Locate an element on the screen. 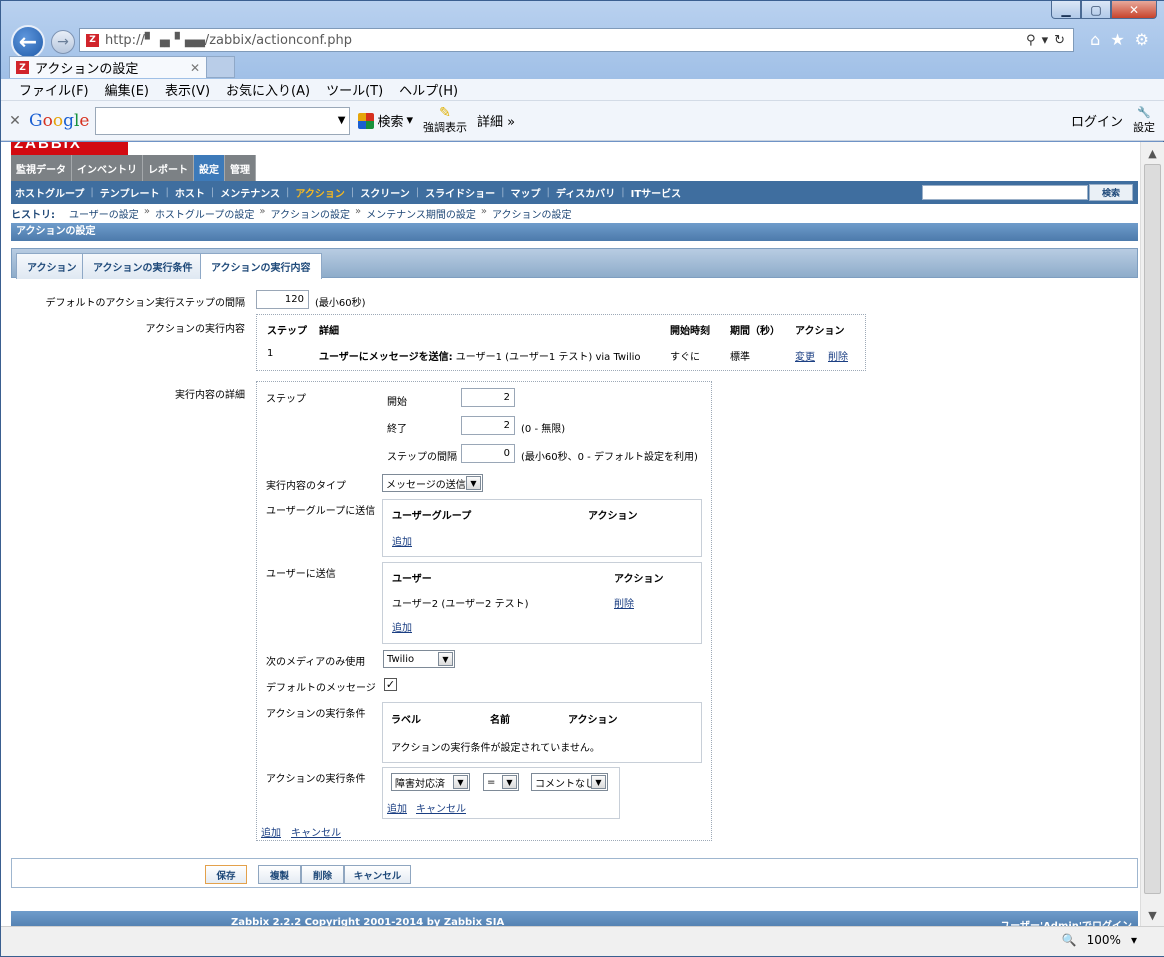 The height and width of the screenshot is (957, 1164). user-groups-table: ユーザーグループ アクション 追加 is located at coordinates (542, 528).